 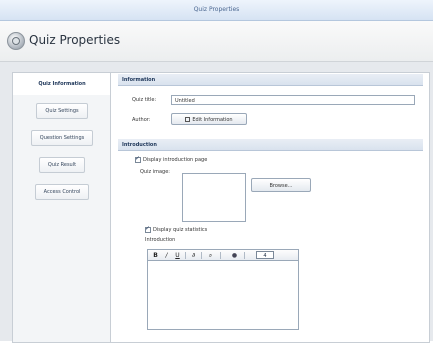 I want to click on user-icon, so click(x=188, y=119).